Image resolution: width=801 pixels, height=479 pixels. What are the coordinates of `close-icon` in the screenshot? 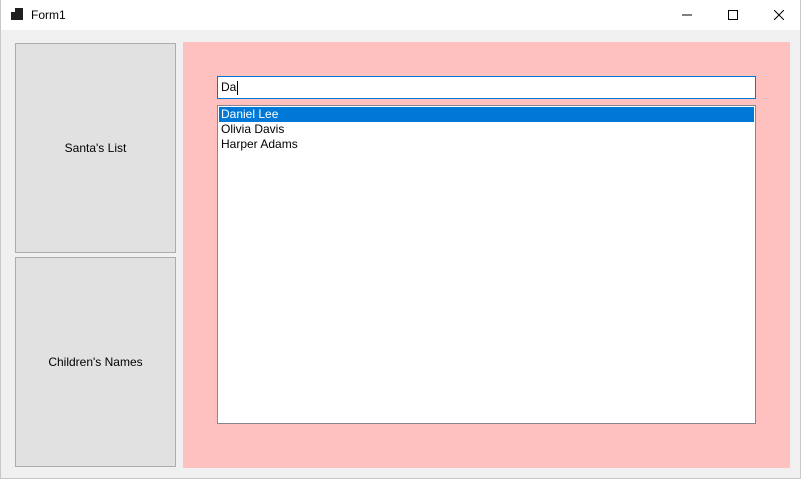 It's located at (779, 15).